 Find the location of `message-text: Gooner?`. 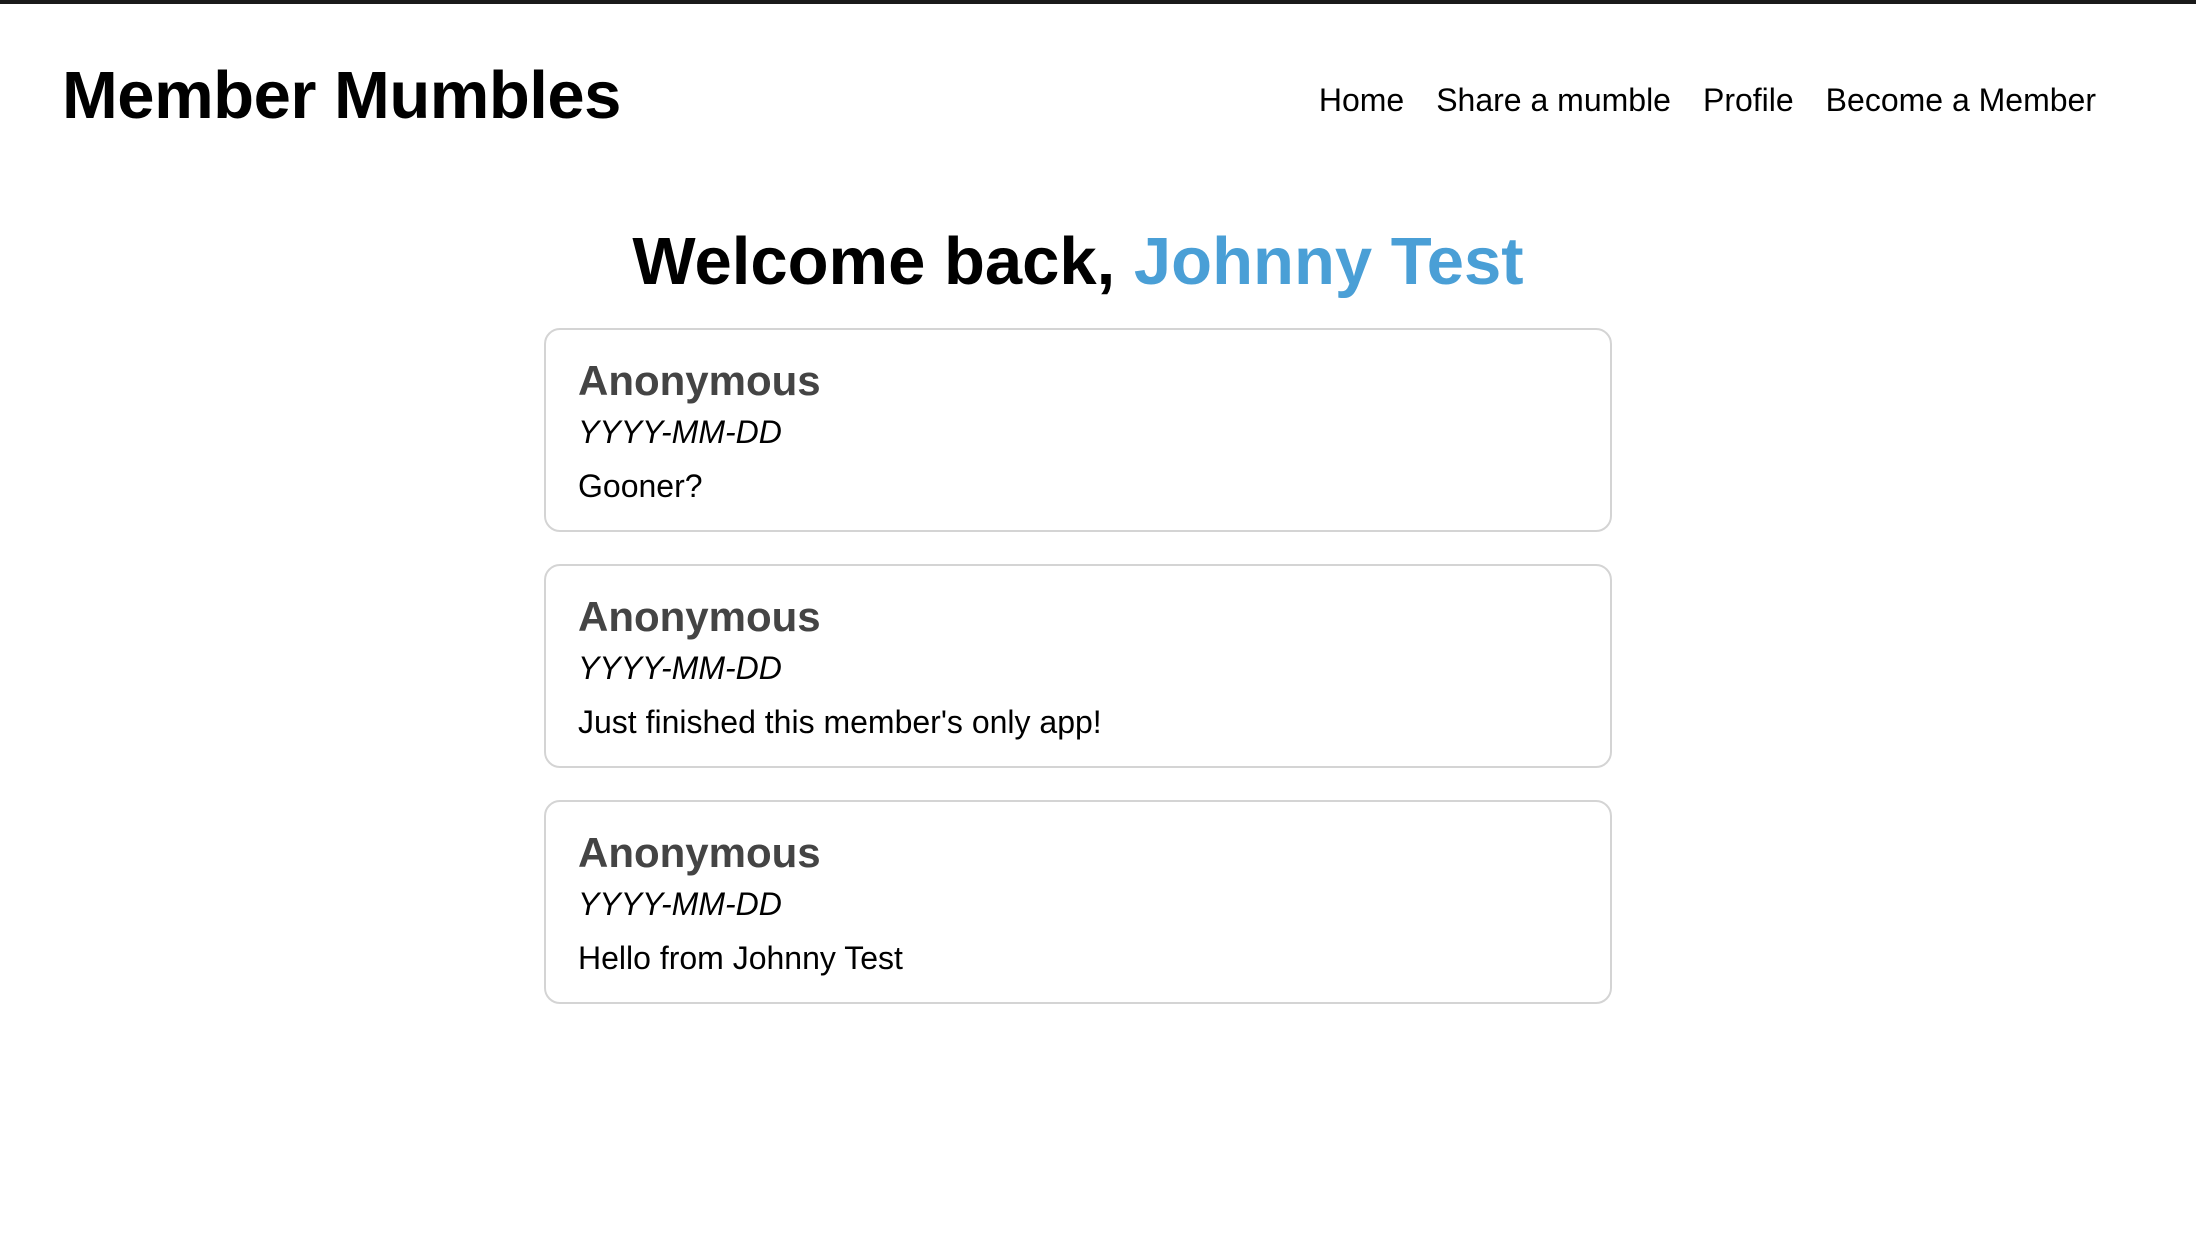

message-text: Gooner? is located at coordinates (640, 486).